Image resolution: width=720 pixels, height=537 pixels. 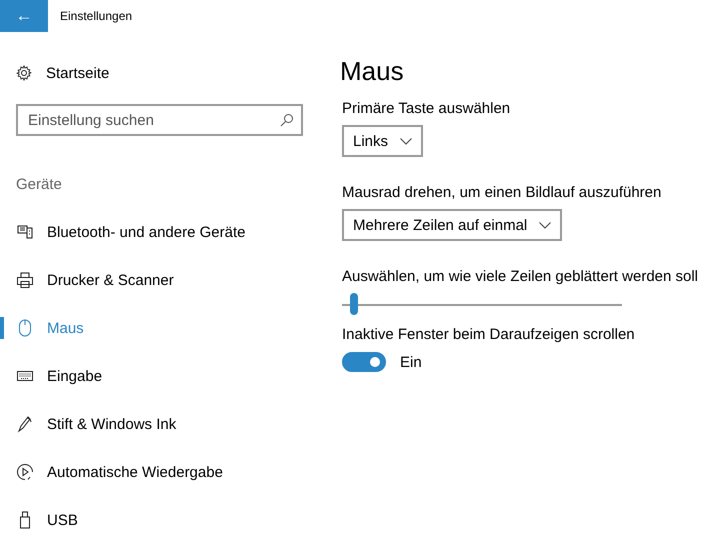 What do you see at coordinates (354, 304) in the screenshot?
I see `slider-thumb` at bounding box center [354, 304].